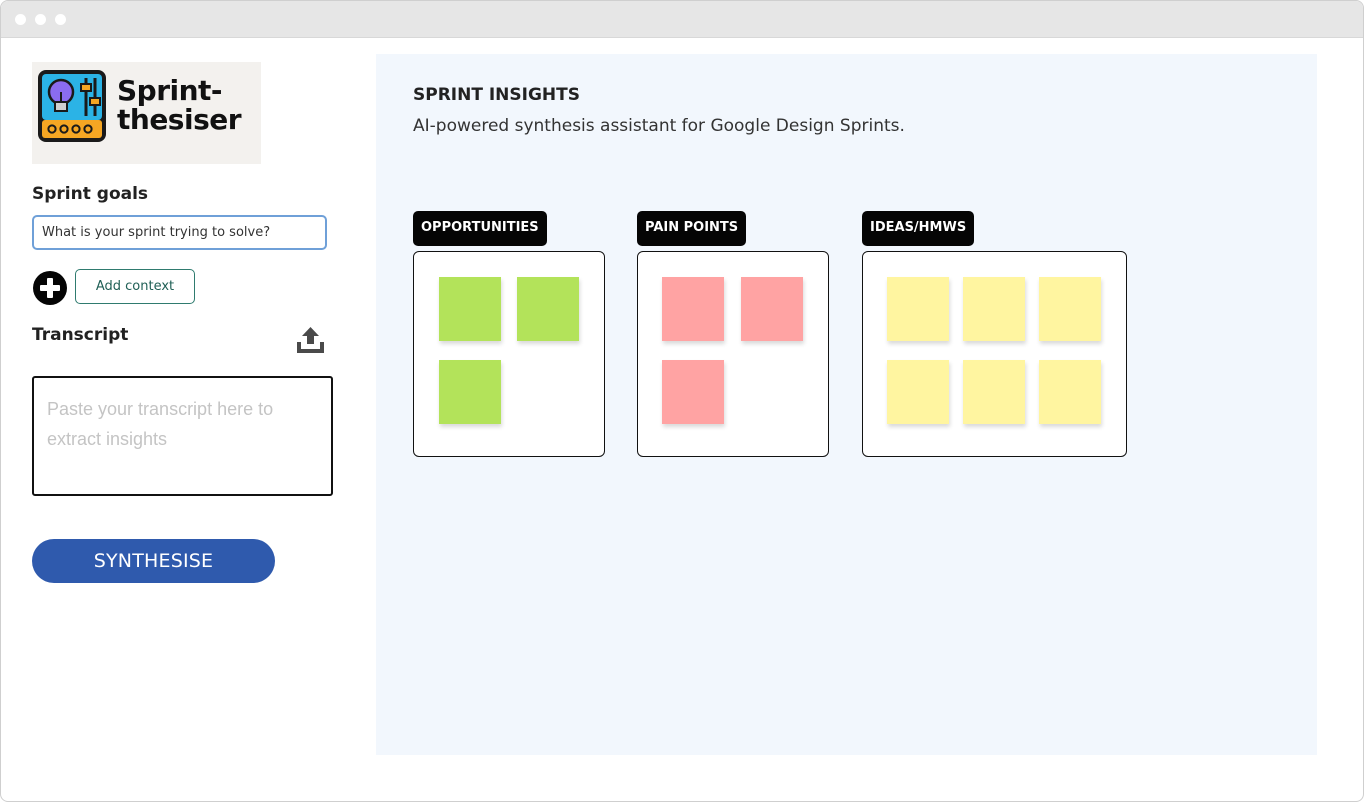 The width and height of the screenshot is (1364, 802). Describe the element at coordinates (918, 228) in the screenshot. I see `ideas-hmws-tag: IDEAS/HMWS` at that location.